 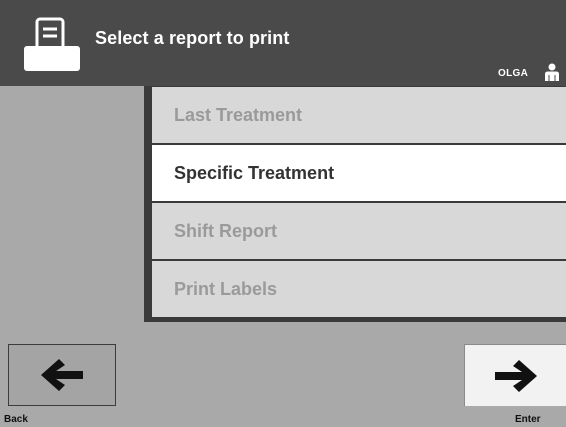 I want to click on menu-item-print-labels: Print Labels, so click(x=359, y=289).